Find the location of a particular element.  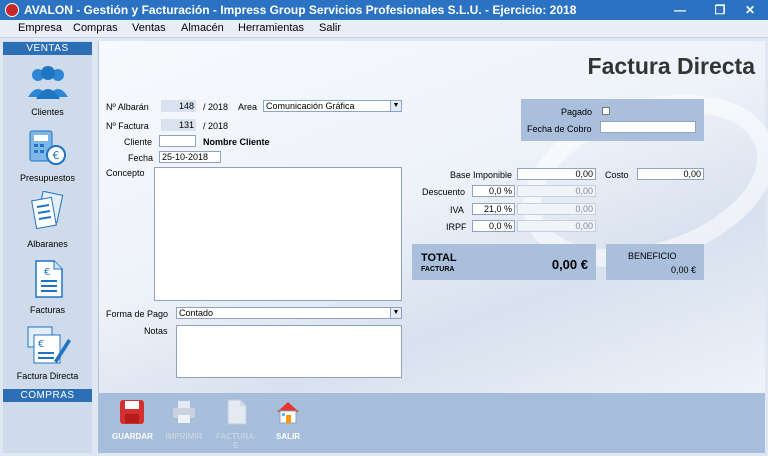

guardar-button: GUARDAR is located at coordinates (132, 419).